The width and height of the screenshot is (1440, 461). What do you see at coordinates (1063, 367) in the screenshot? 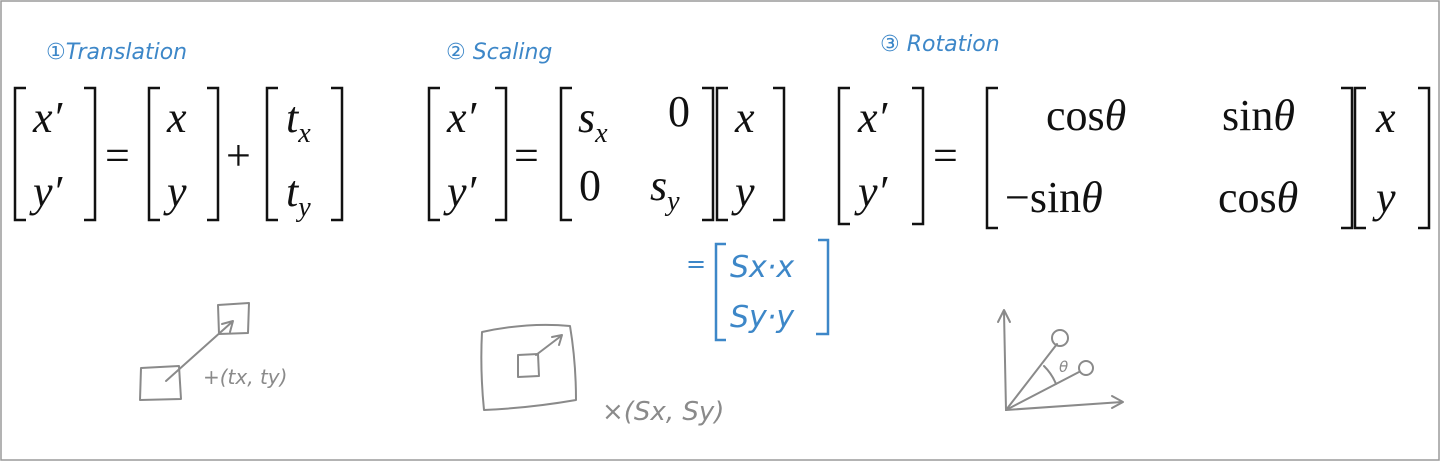
I see `rotation-sketch-theta: θ` at bounding box center [1063, 367].